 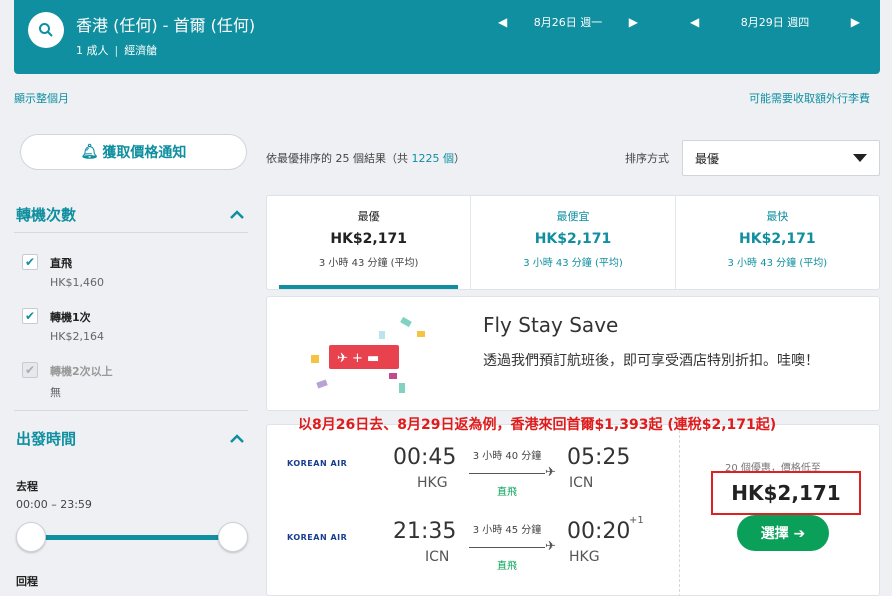 I want to click on departure-airport: ICN, so click(x=437, y=557).